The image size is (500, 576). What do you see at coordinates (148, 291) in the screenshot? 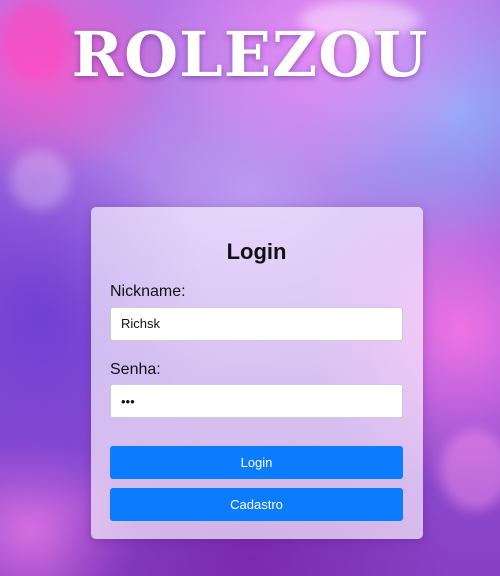
I see `nickname-label: Nickname:` at bounding box center [148, 291].